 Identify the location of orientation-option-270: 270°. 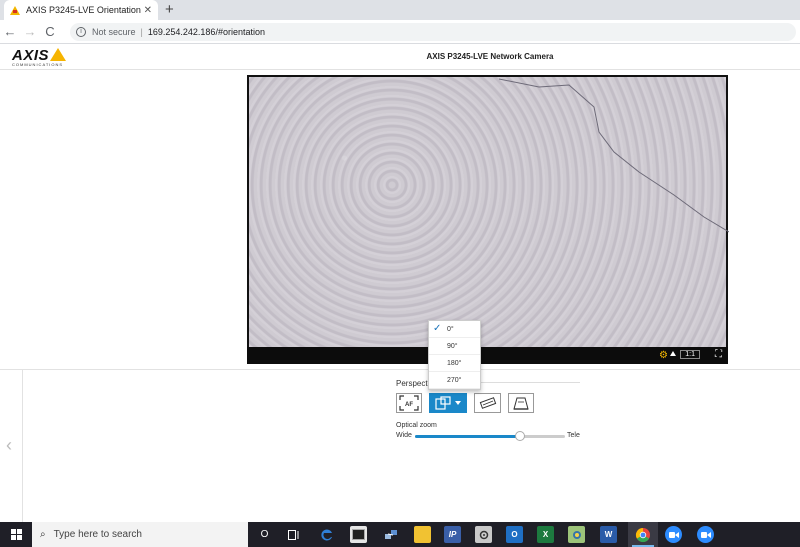
(454, 380).